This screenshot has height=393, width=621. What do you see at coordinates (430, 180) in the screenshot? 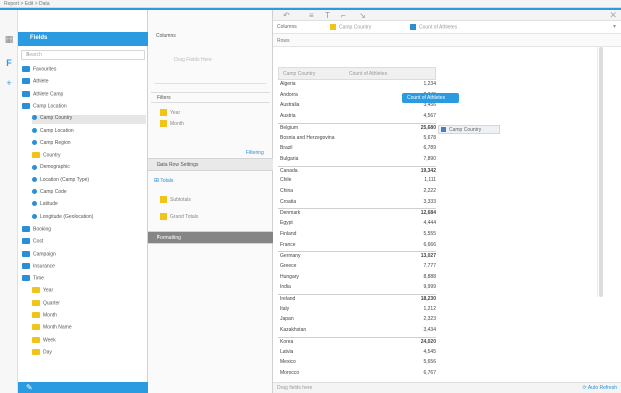
I see `row-value: 1,111` at bounding box center [430, 180].